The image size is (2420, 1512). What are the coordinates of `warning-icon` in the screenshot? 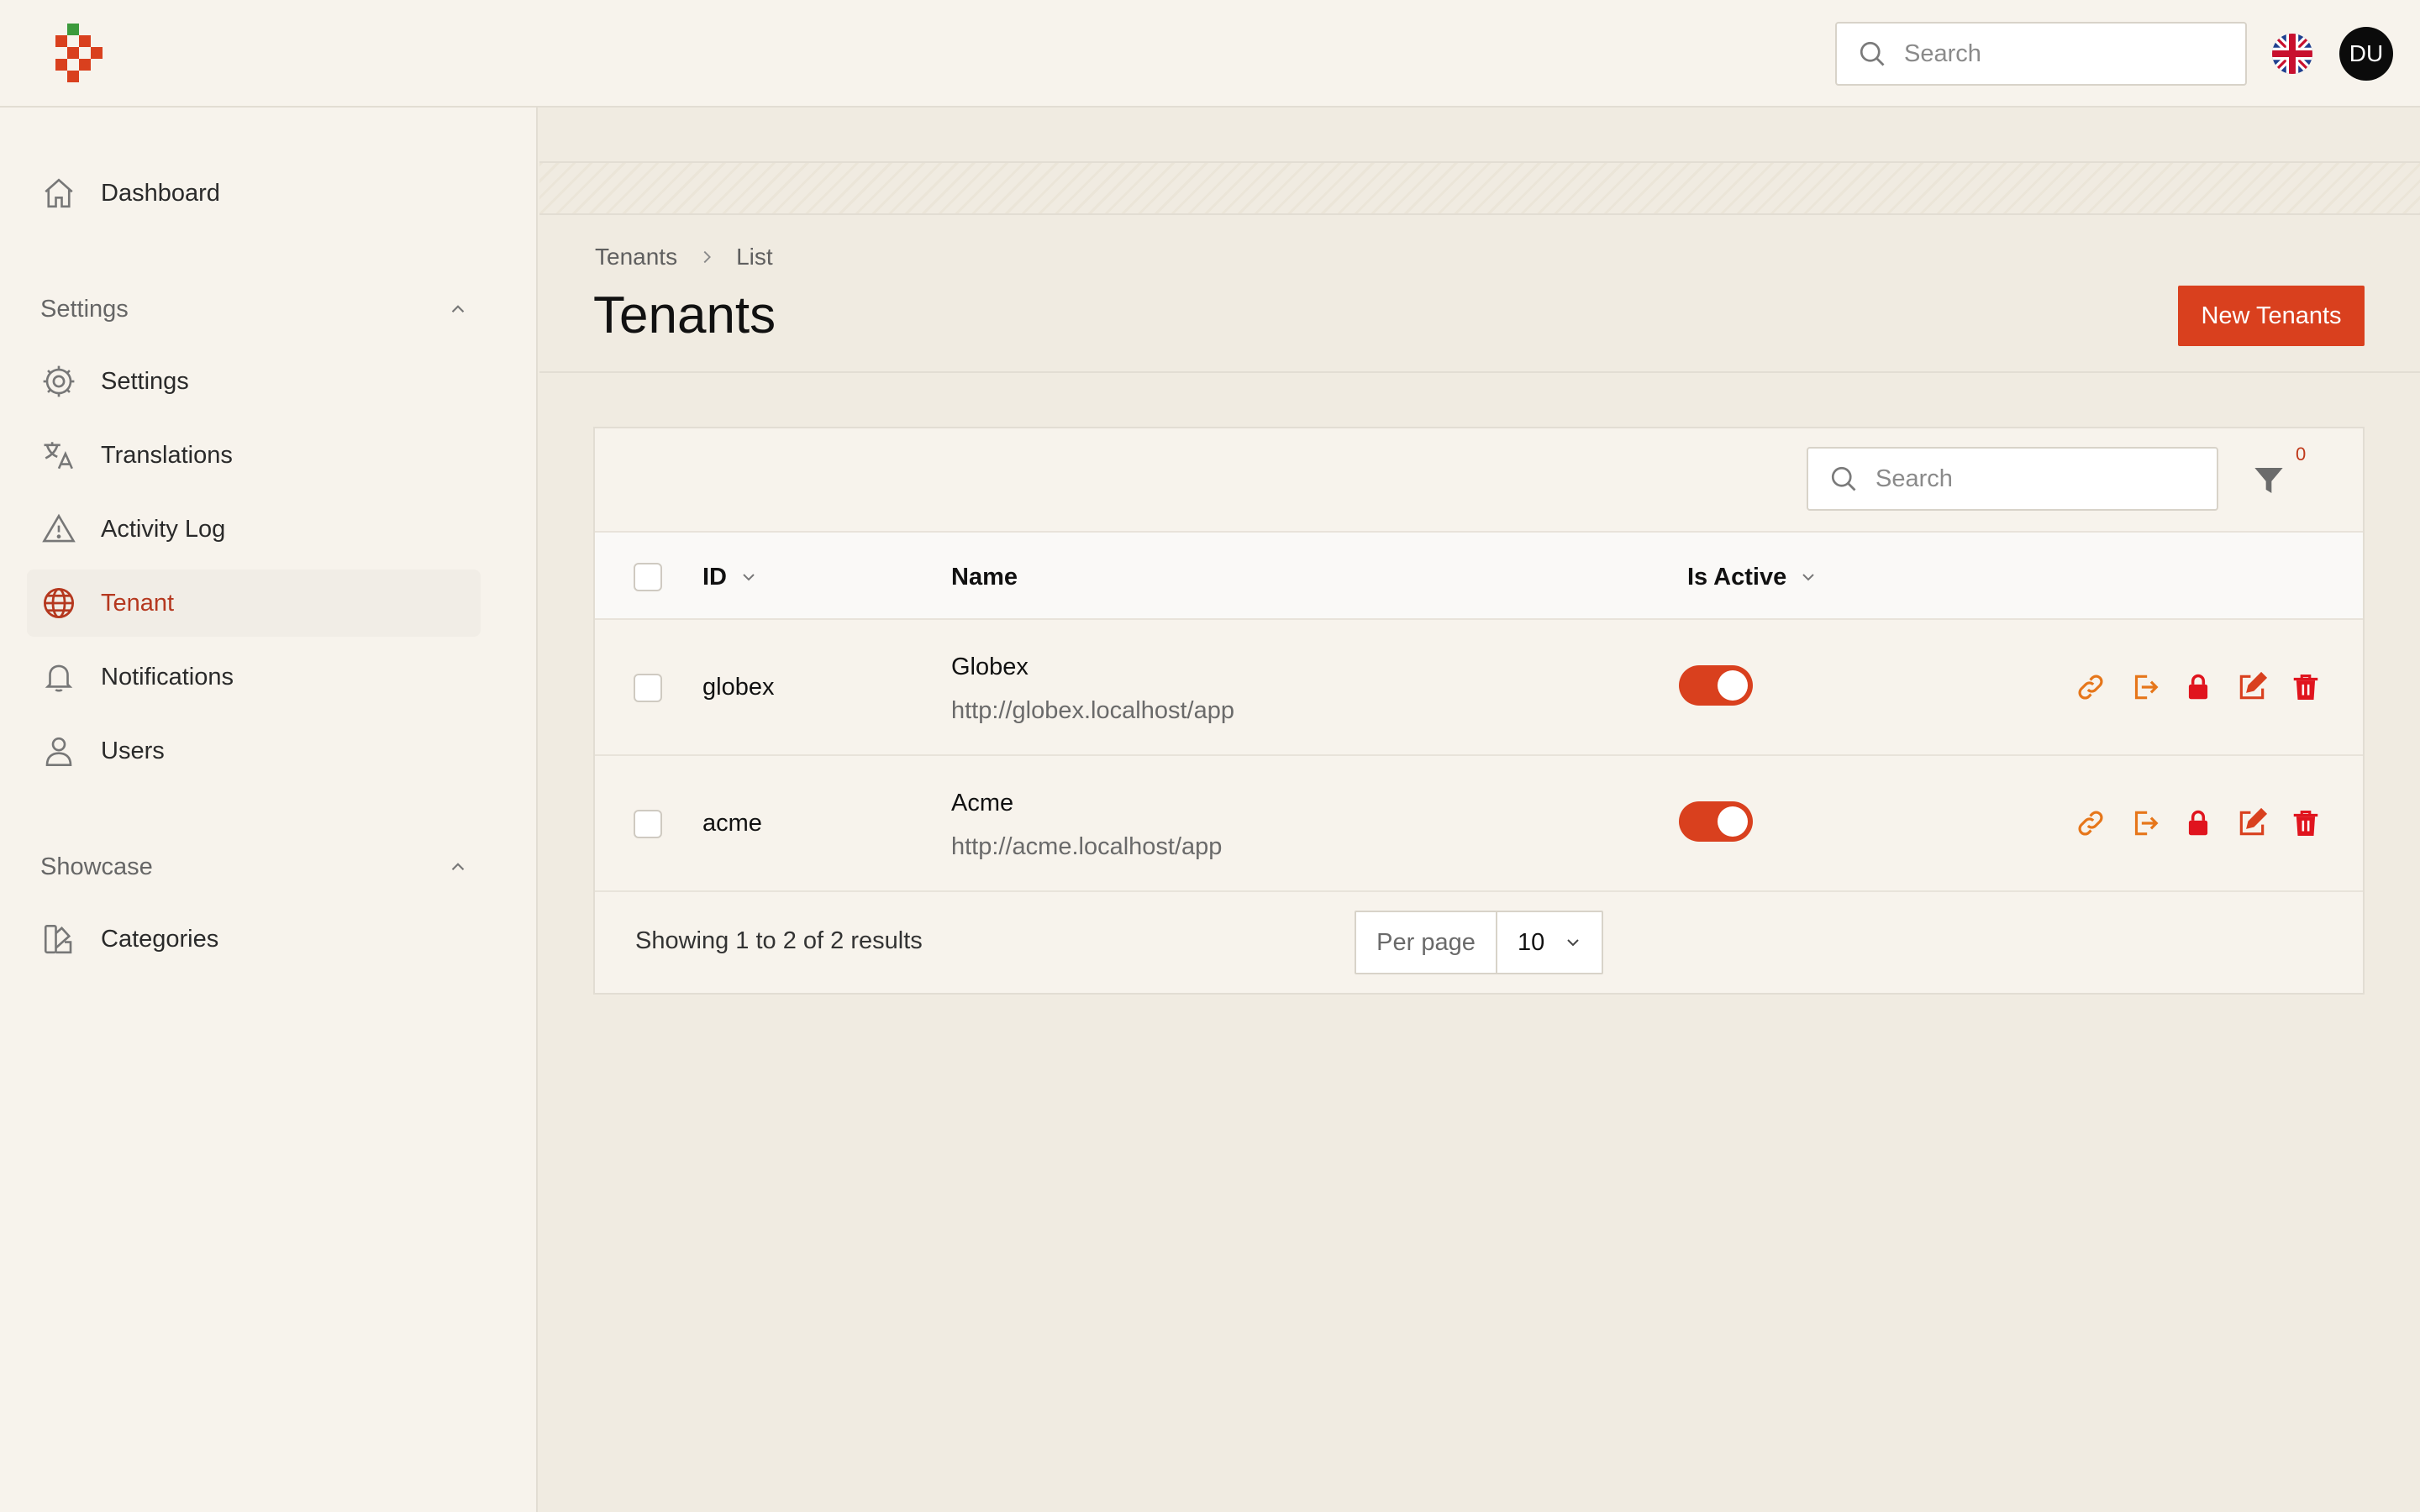 It's located at (58, 529).